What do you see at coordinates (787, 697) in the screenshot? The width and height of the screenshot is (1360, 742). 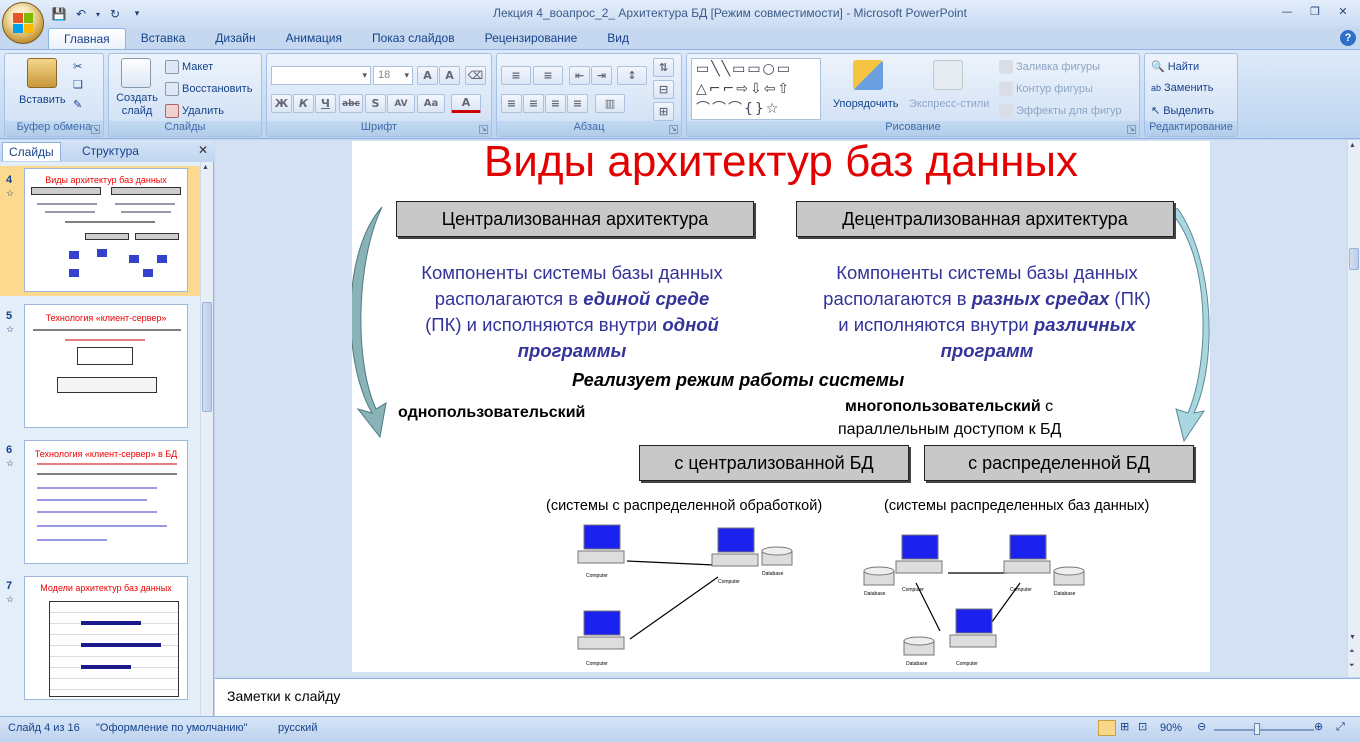 I see `notes-pane: Заметки к слайду` at bounding box center [787, 697].